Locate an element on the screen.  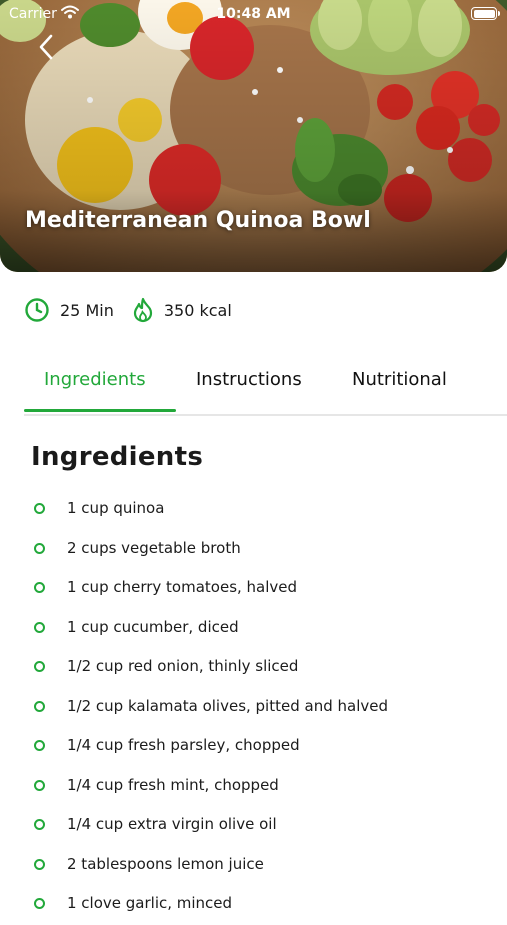
tab-instructions: Instructions is located at coordinates (249, 379).